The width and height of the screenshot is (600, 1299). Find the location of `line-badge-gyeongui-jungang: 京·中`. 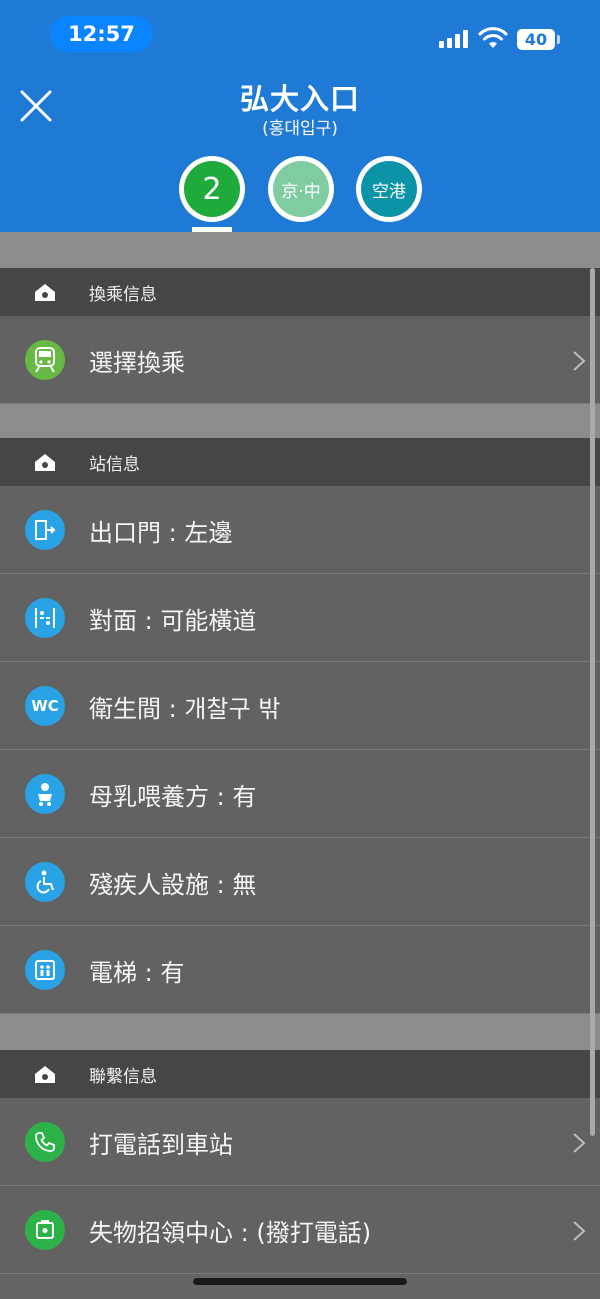

line-badge-gyeongui-jungang: 京·中 is located at coordinates (301, 189).